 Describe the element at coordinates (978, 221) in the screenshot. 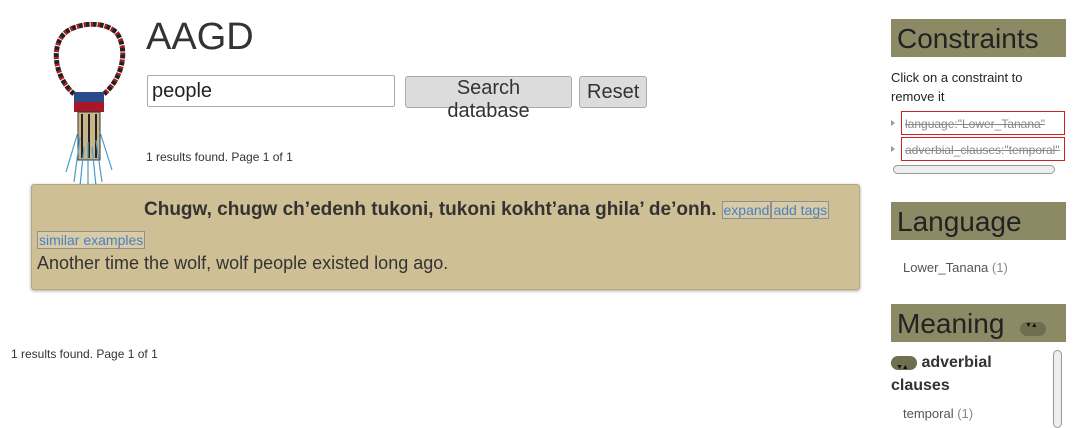

I see `language-header: Language` at that location.